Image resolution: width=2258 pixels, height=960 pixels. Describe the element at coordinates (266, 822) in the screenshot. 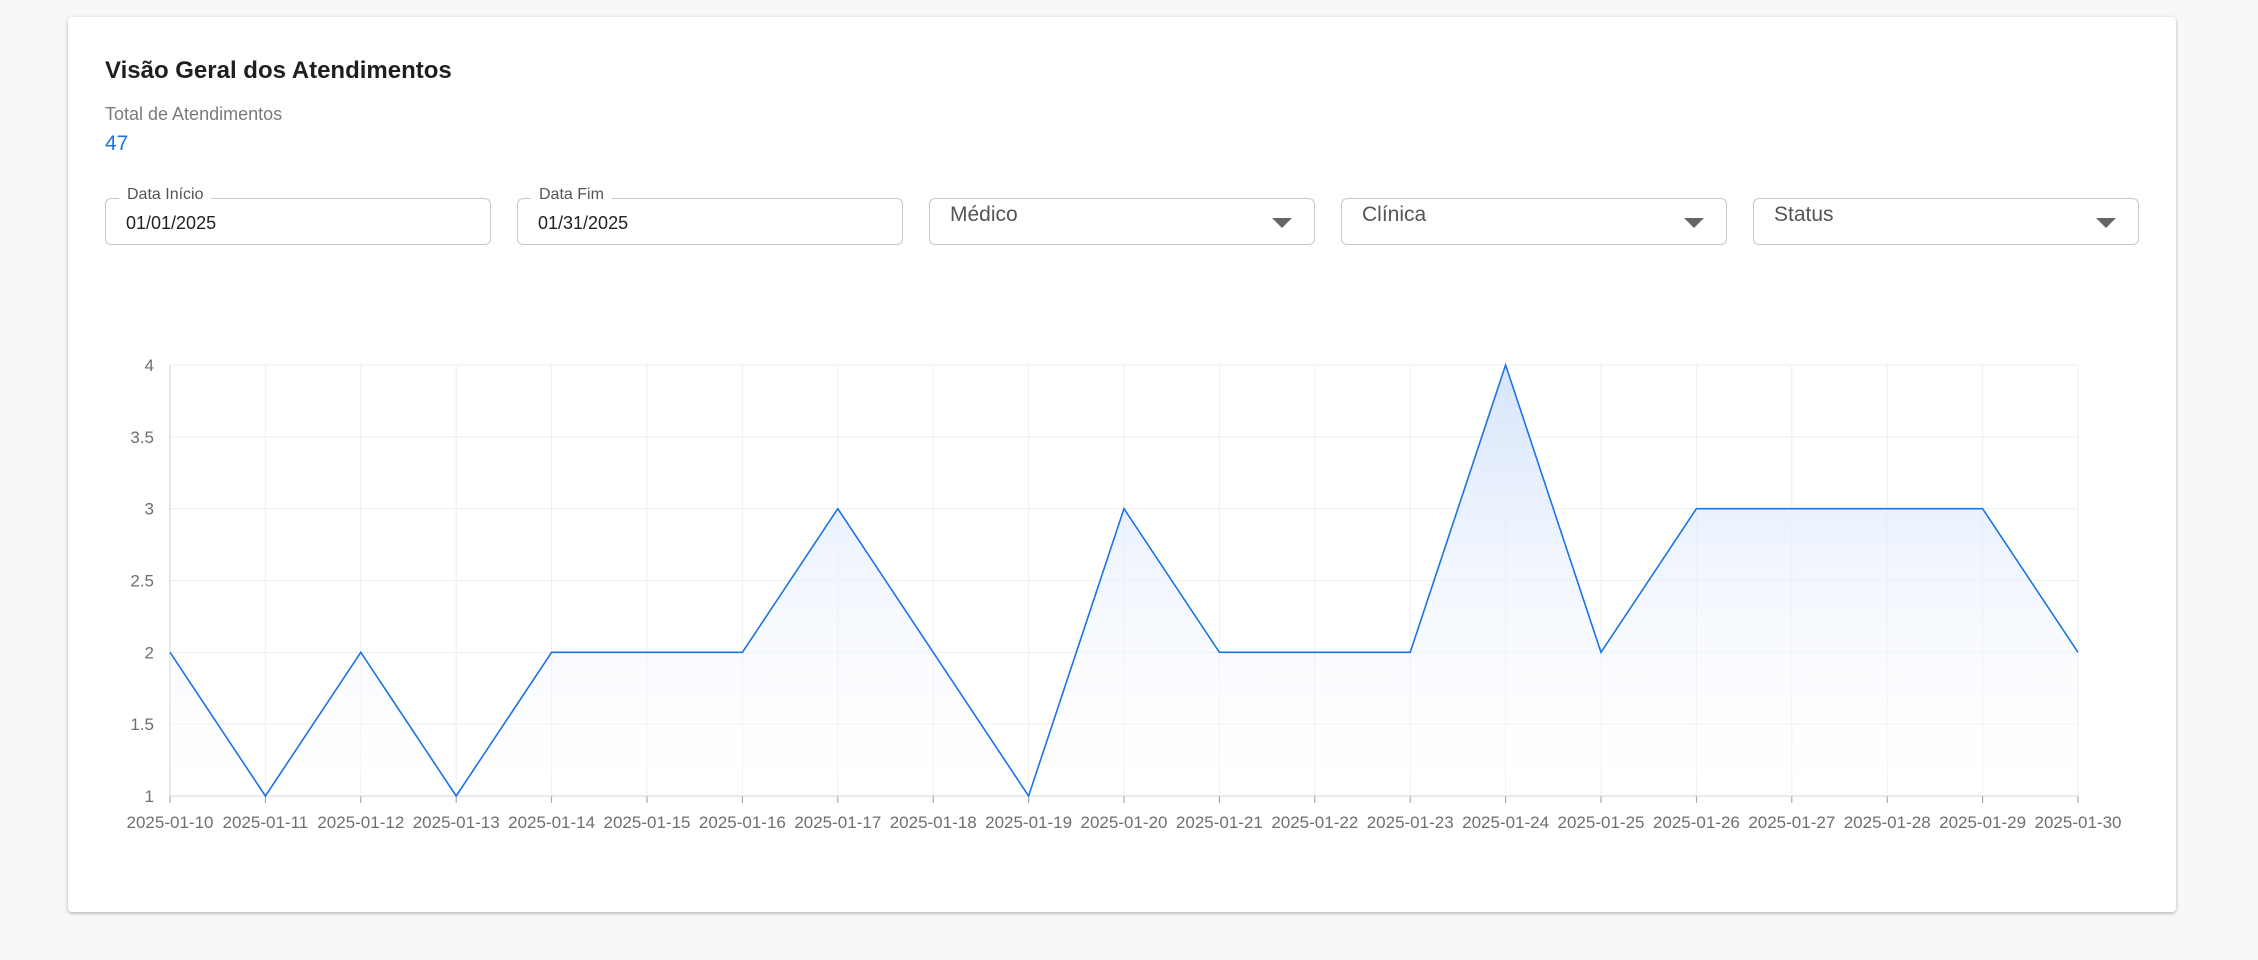

I see `x-tick-label: 2025-01-11` at that location.